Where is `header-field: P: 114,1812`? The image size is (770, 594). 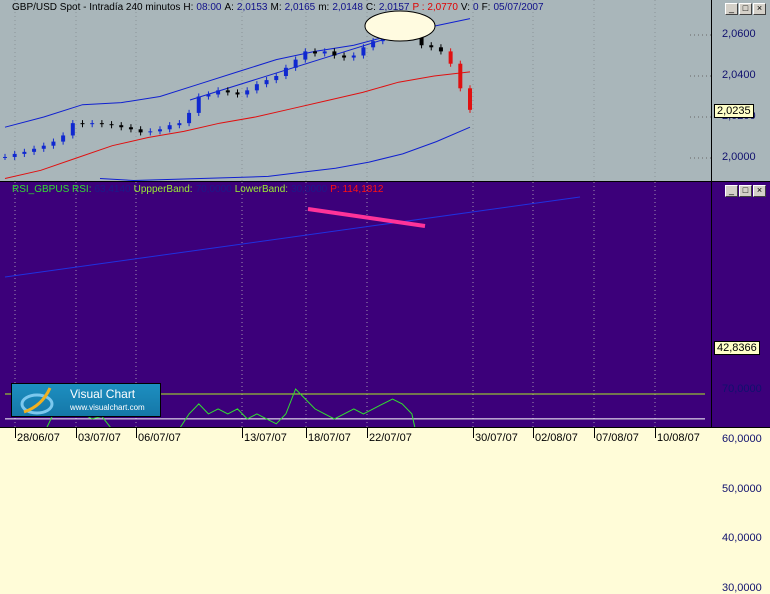 header-field: P: 114,1812 is located at coordinates (357, 189).